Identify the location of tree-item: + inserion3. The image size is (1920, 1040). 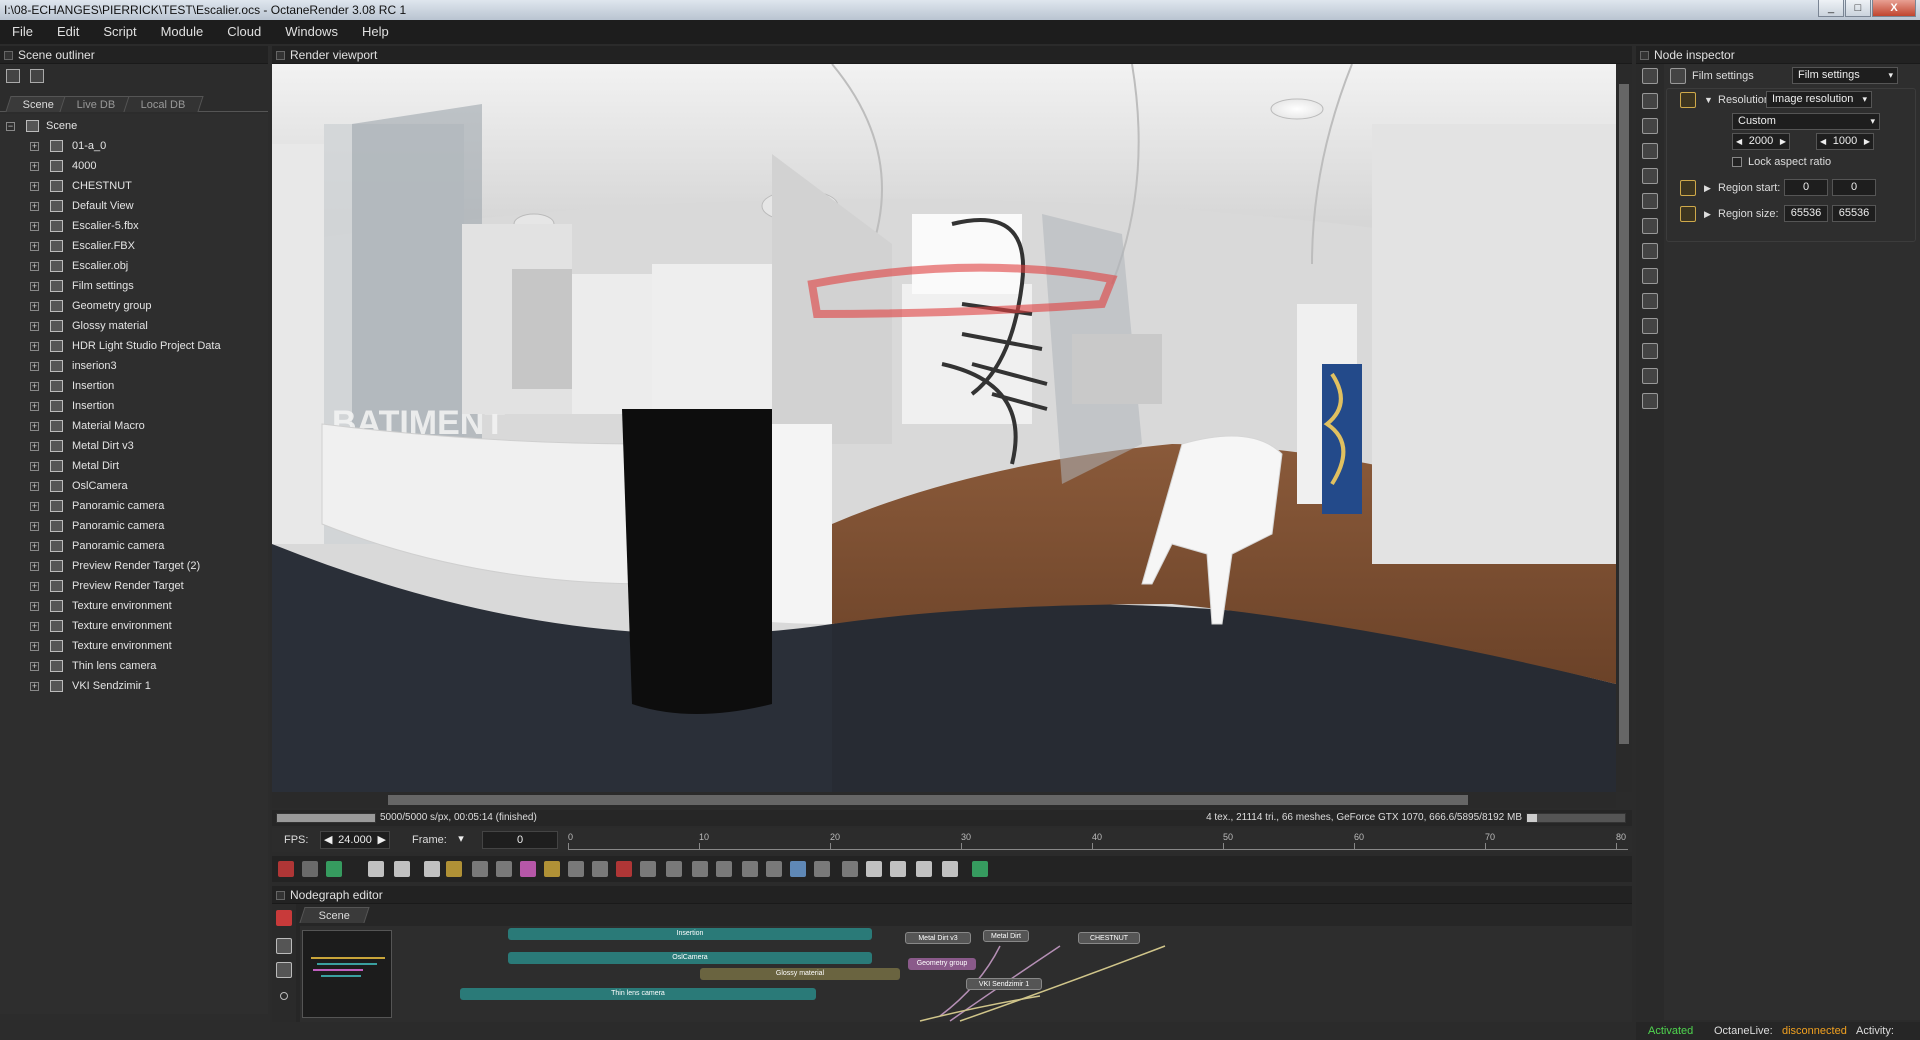
(134, 366).